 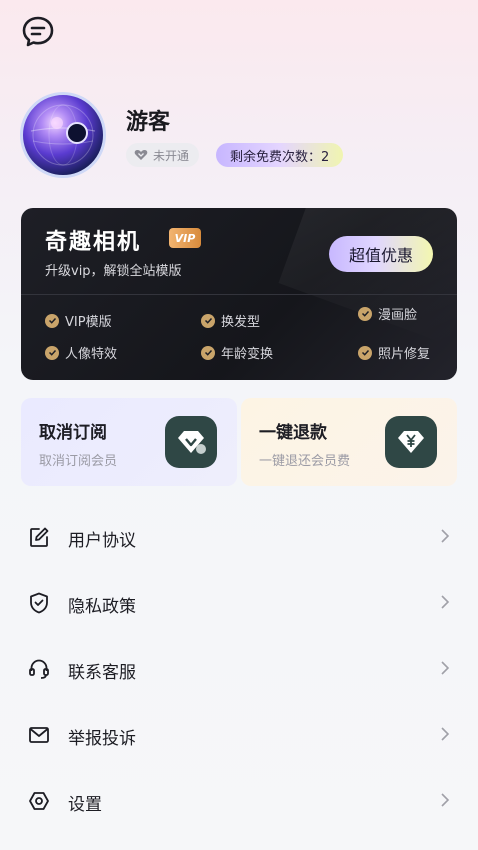 I want to click on settings-icon, so click(x=39, y=801).